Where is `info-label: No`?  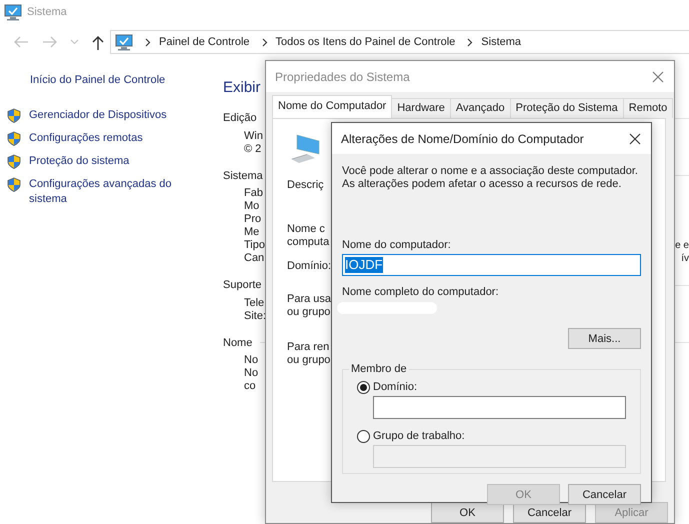
info-label: No is located at coordinates (251, 360).